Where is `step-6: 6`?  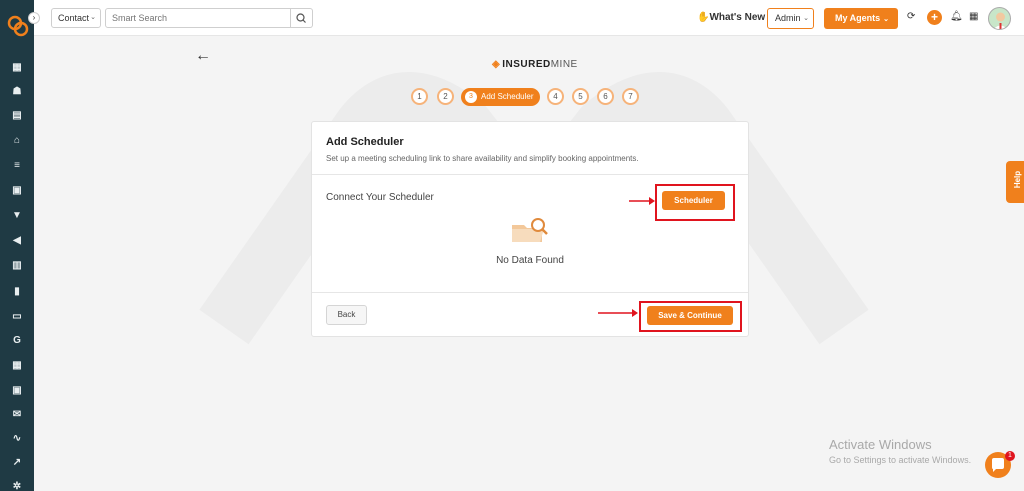
step-6: 6 is located at coordinates (605, 96).